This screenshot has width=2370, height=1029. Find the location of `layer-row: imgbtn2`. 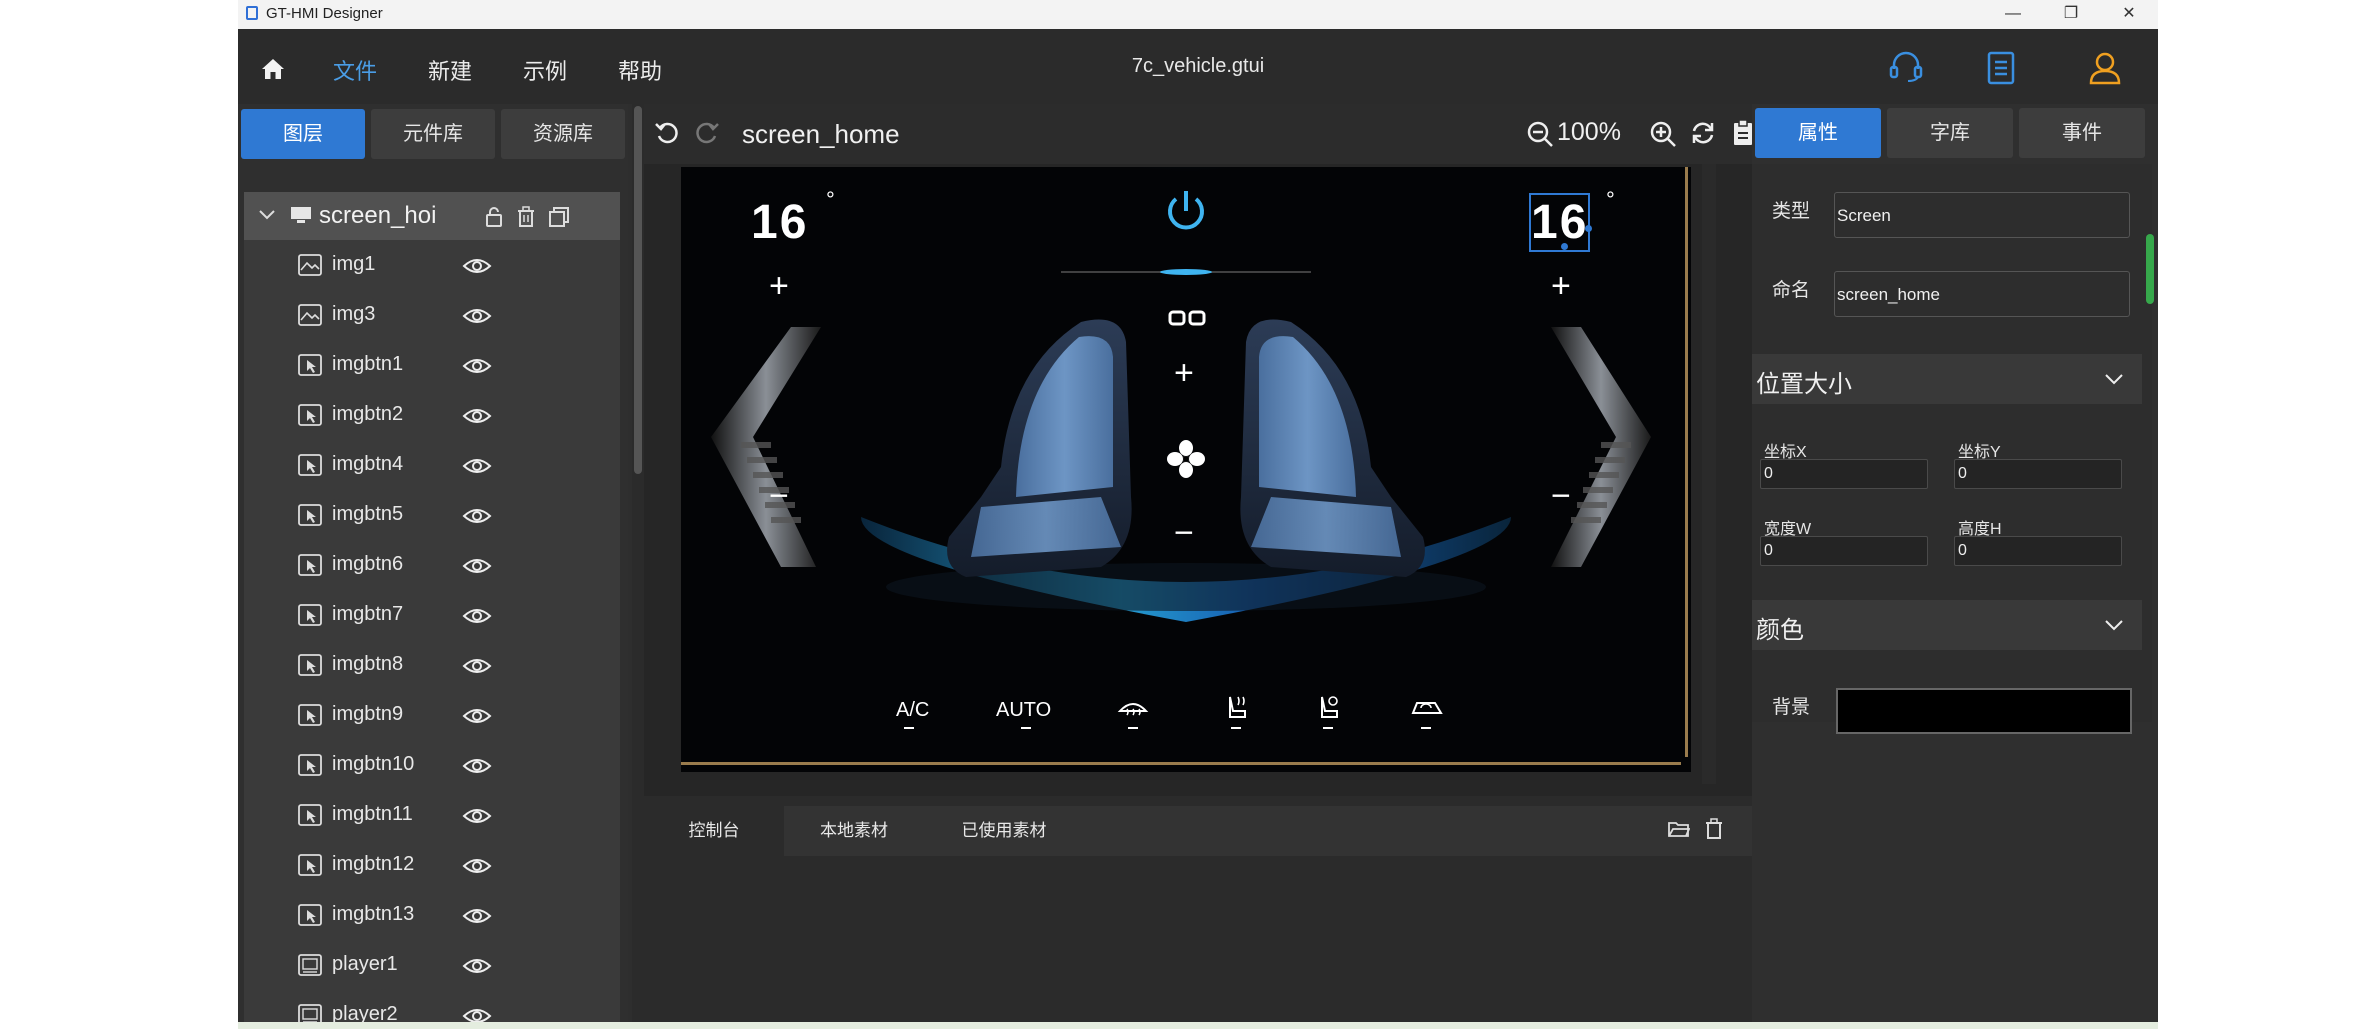

layer-row: imgbtn2 is located at coordinates (432, 415).